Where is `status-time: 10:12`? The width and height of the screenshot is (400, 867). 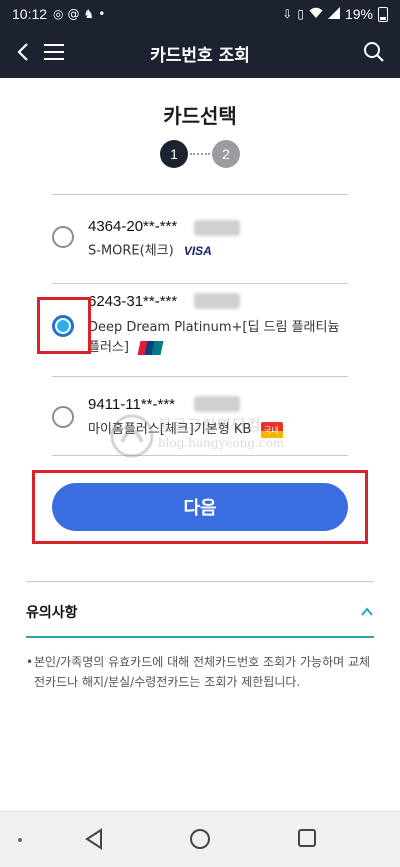
status-time: 10:12 is located at coordinates (30, 14).